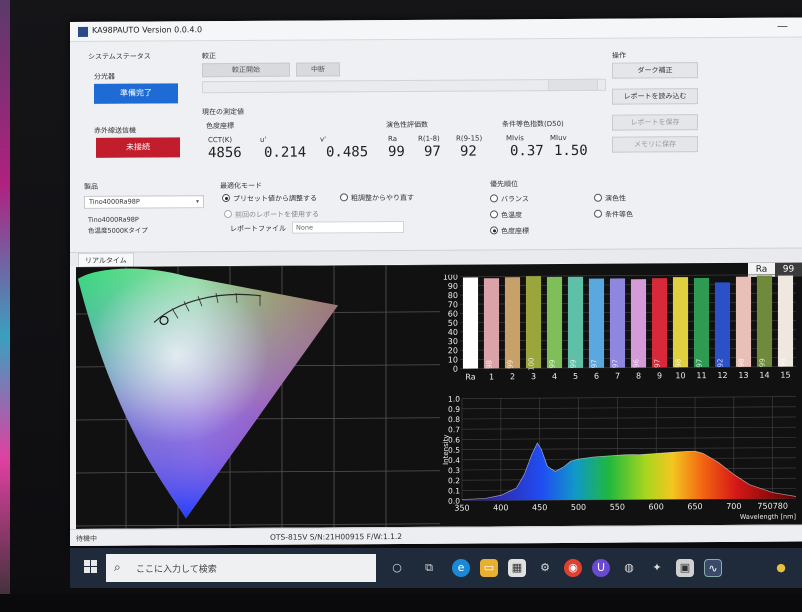  I want to click on save-report-button: レポートを保存, so click(655, 122).